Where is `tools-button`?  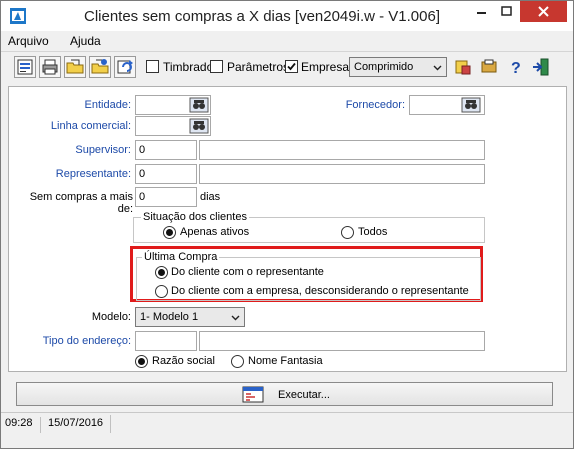
tools-button is located at coordinates (463, 67).